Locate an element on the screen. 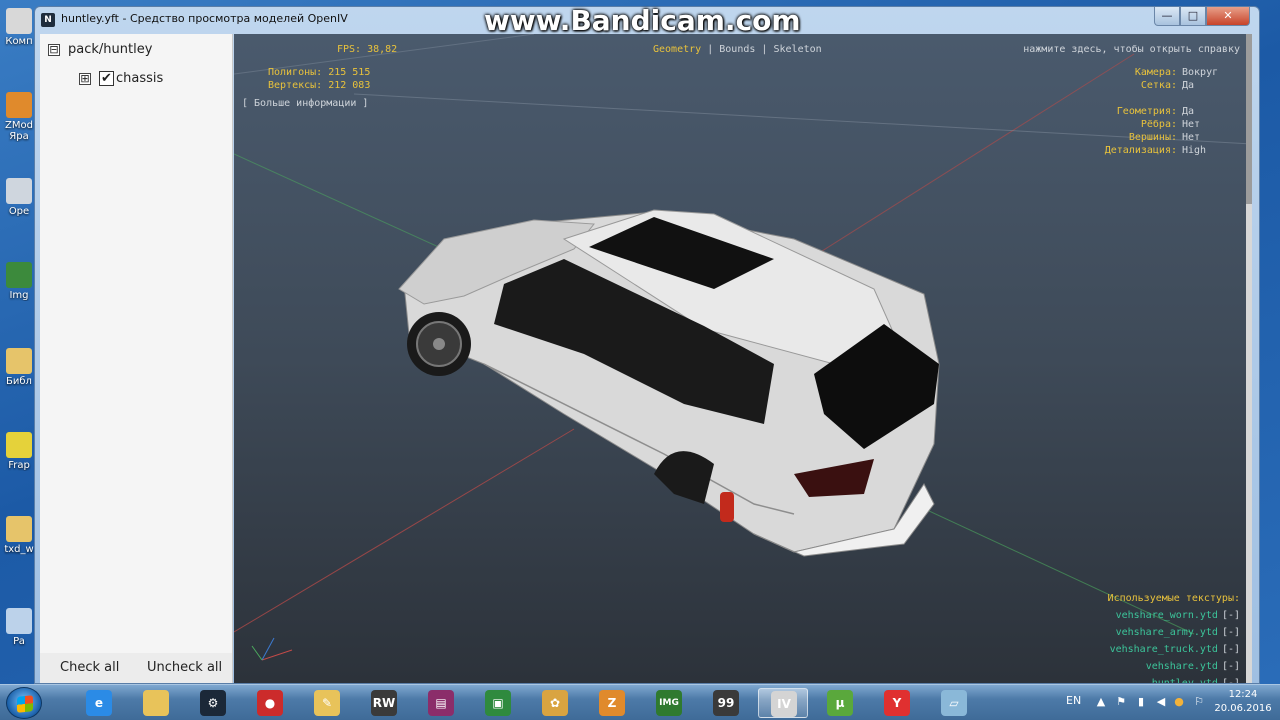  taskbar-item: ▤ is located at coordinates (441, 703).